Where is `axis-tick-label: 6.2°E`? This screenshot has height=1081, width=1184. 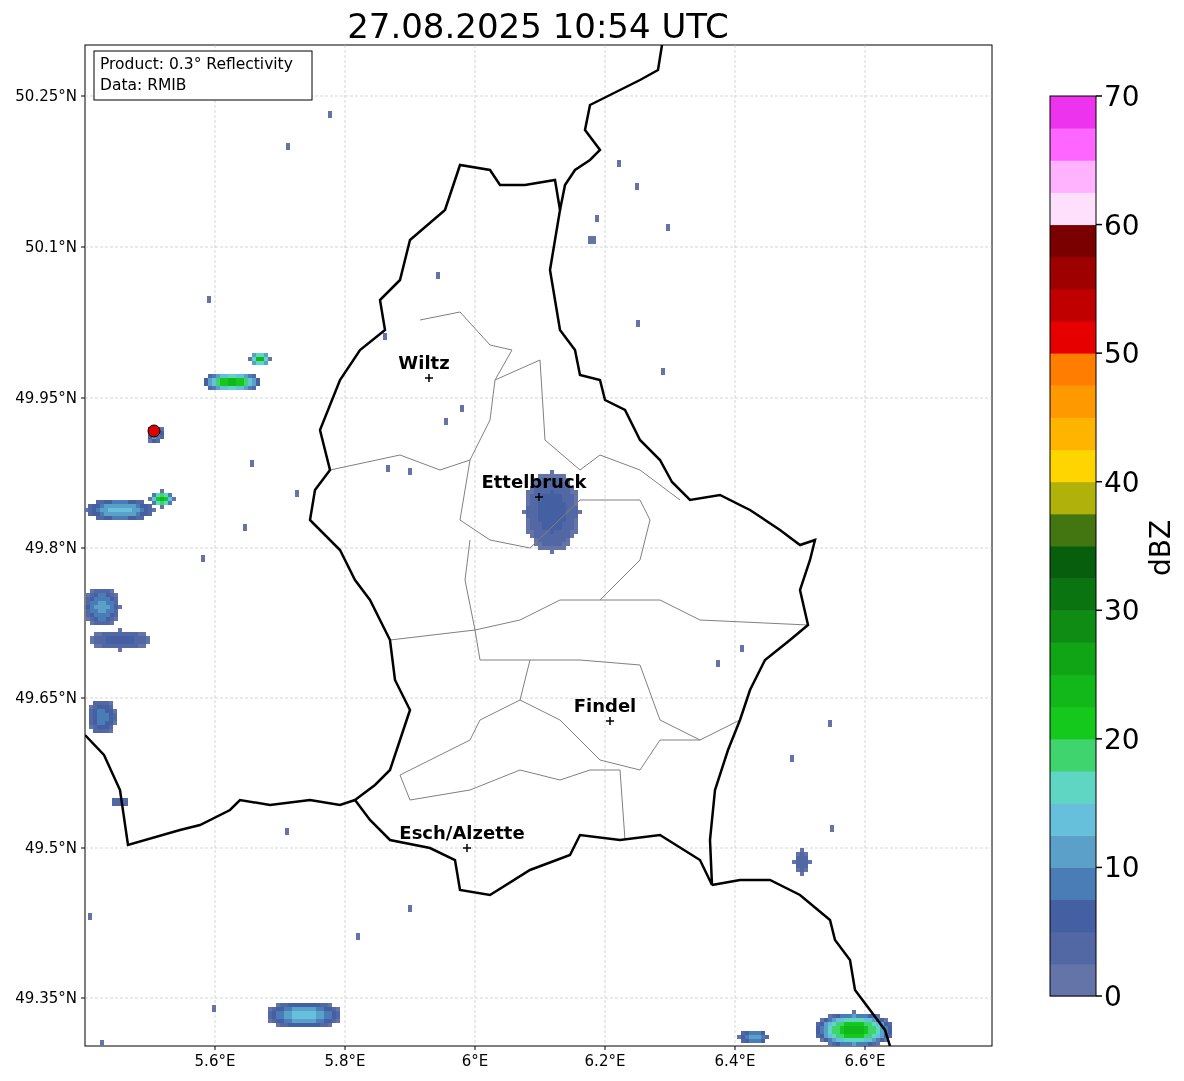 axis-tick-label: 6.2°E is located at coordinates (605, 1061).